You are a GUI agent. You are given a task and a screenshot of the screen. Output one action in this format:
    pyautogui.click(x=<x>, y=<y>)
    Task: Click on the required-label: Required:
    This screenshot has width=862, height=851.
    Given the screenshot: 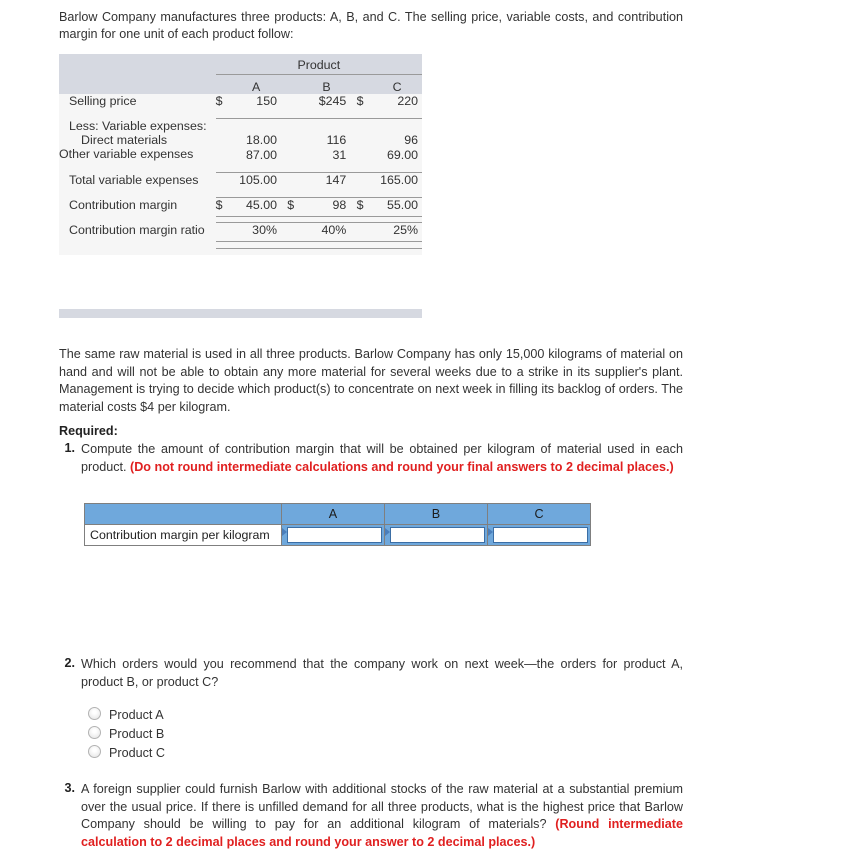 What is the action you would take?
    pyautogui.click(x=88, y=431)
    